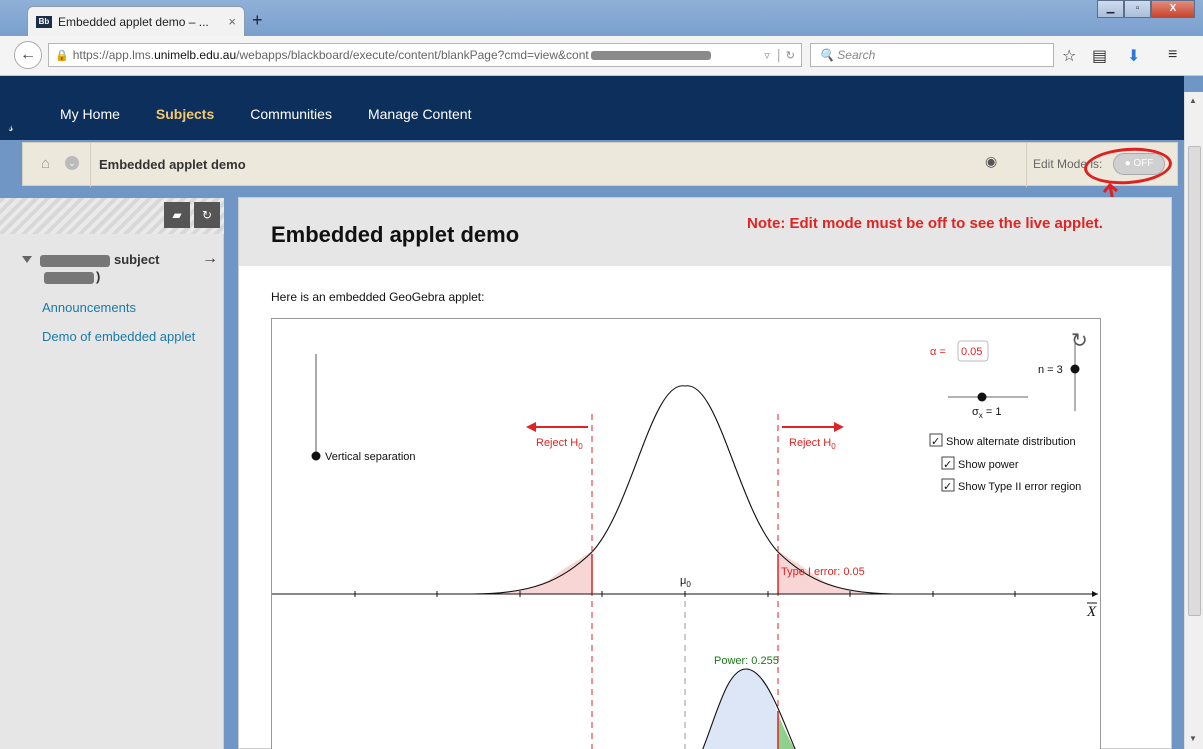 The image size is (1203, 749). I want to click on scroll-down-icon: ▼, so click(1193, 738).